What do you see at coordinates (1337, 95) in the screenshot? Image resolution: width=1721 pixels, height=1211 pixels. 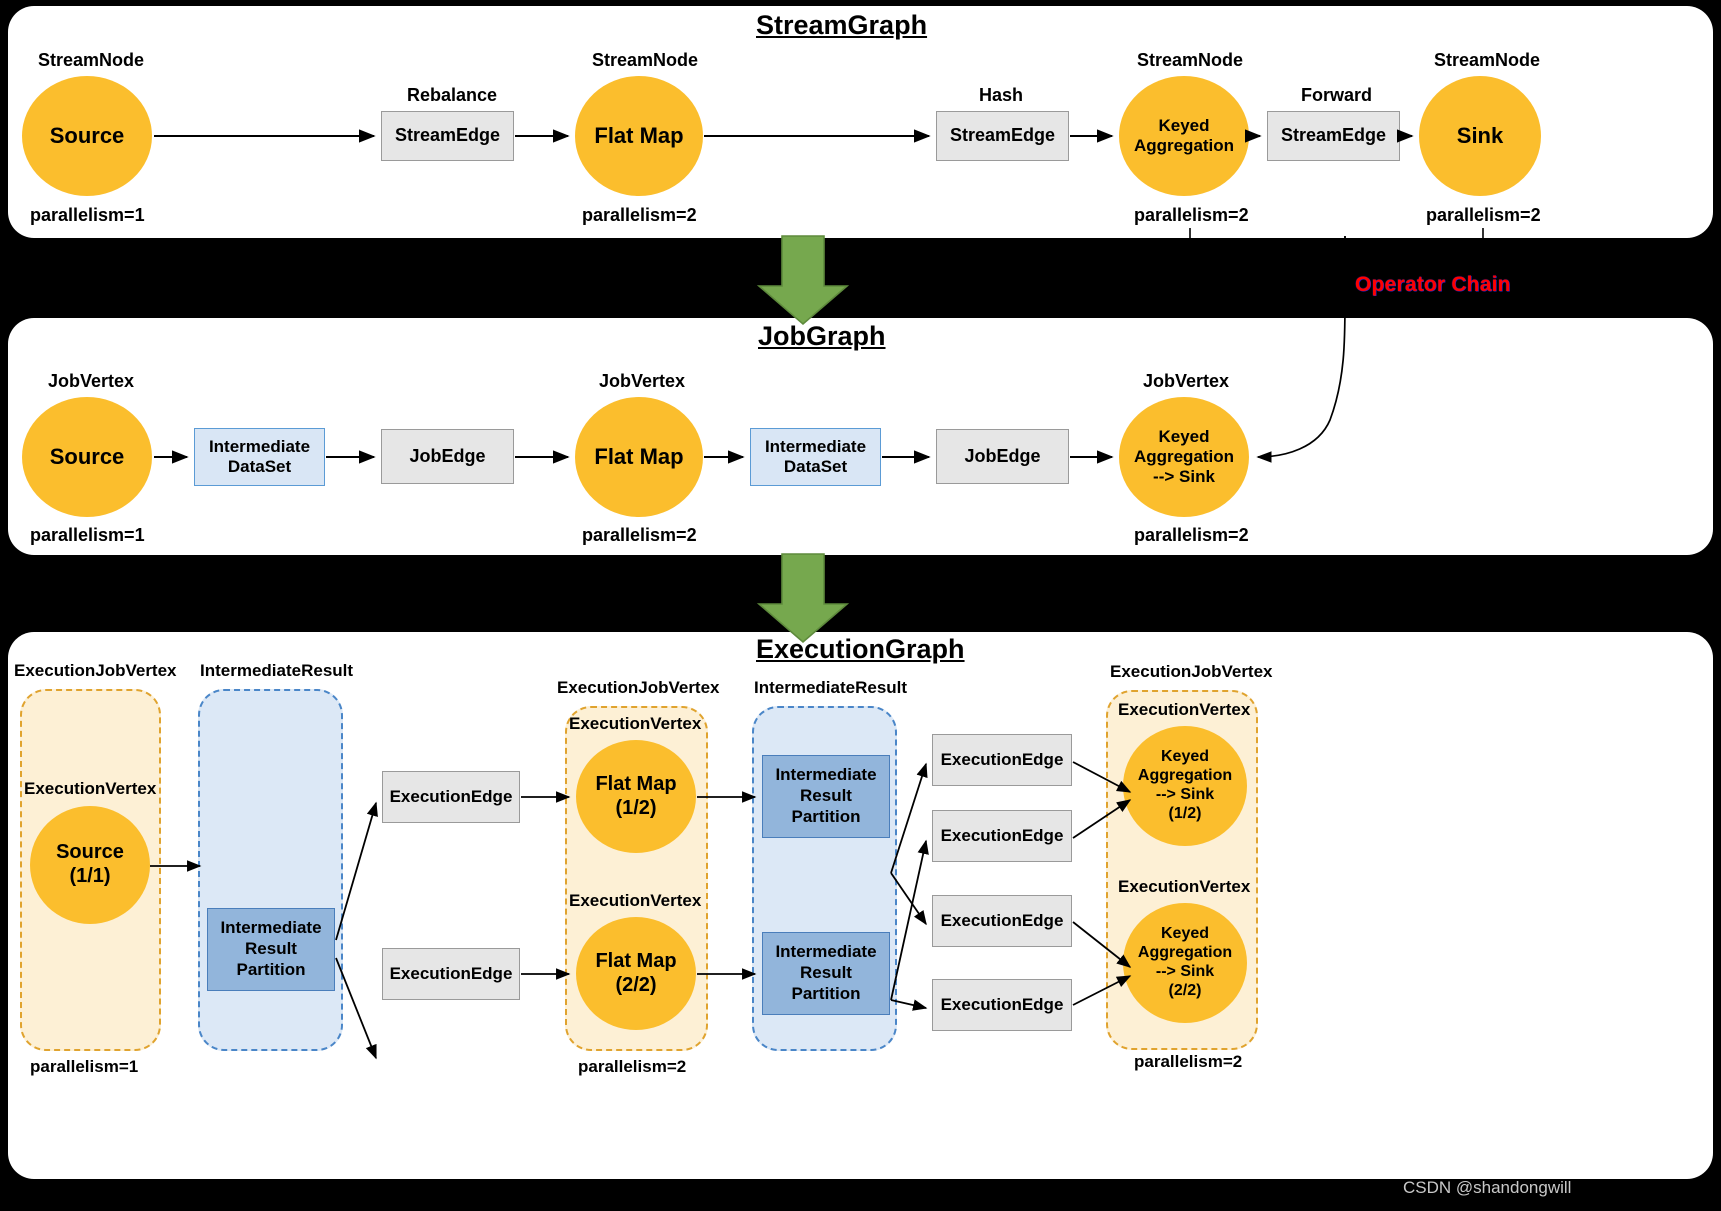 I see `streamgraph-edge3-strategy: Forward` at bounding box center [1337, 95].